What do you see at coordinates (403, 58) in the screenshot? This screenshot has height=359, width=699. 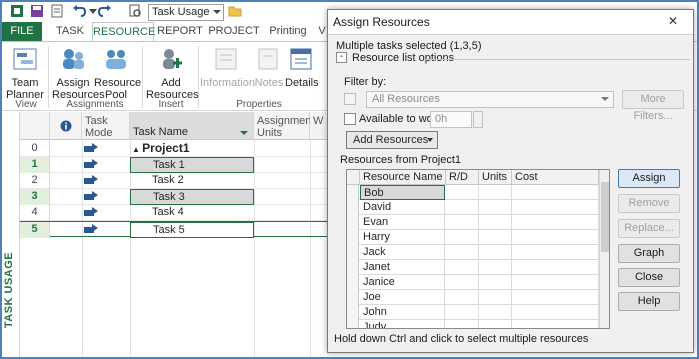 I see `resource-list-options-label: Resource list options` at bounding box center [403, 58].